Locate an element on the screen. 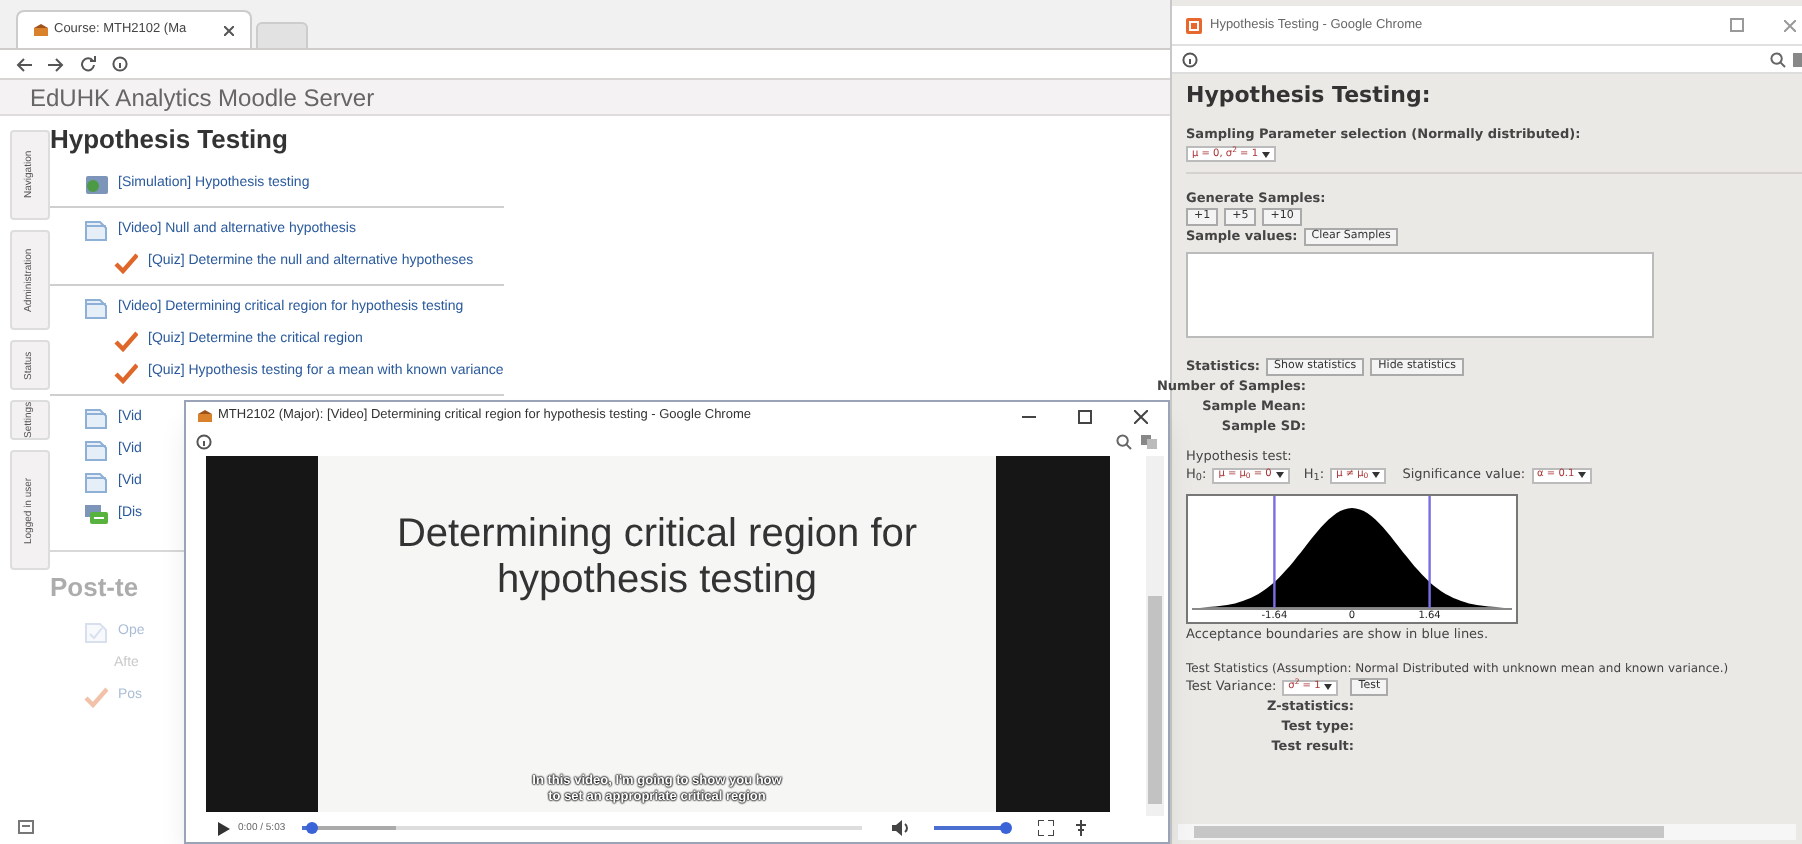 Image resolution: width=1802 pixels, height=844 pixels. horizontal-scrollbar is located at coordinates (1487, 832).